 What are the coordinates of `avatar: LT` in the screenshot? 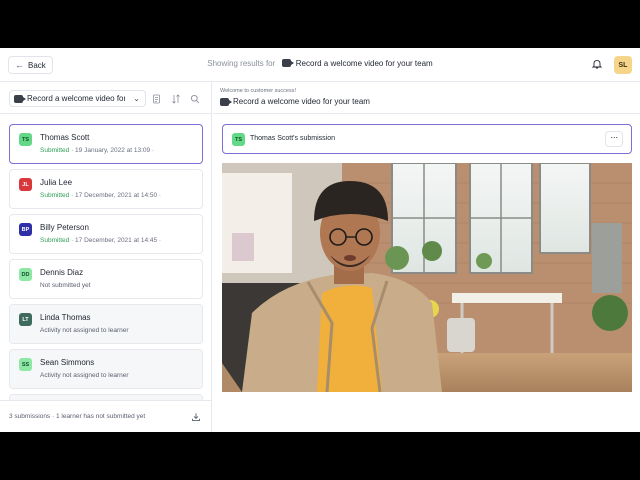 It's located at (25, 319).